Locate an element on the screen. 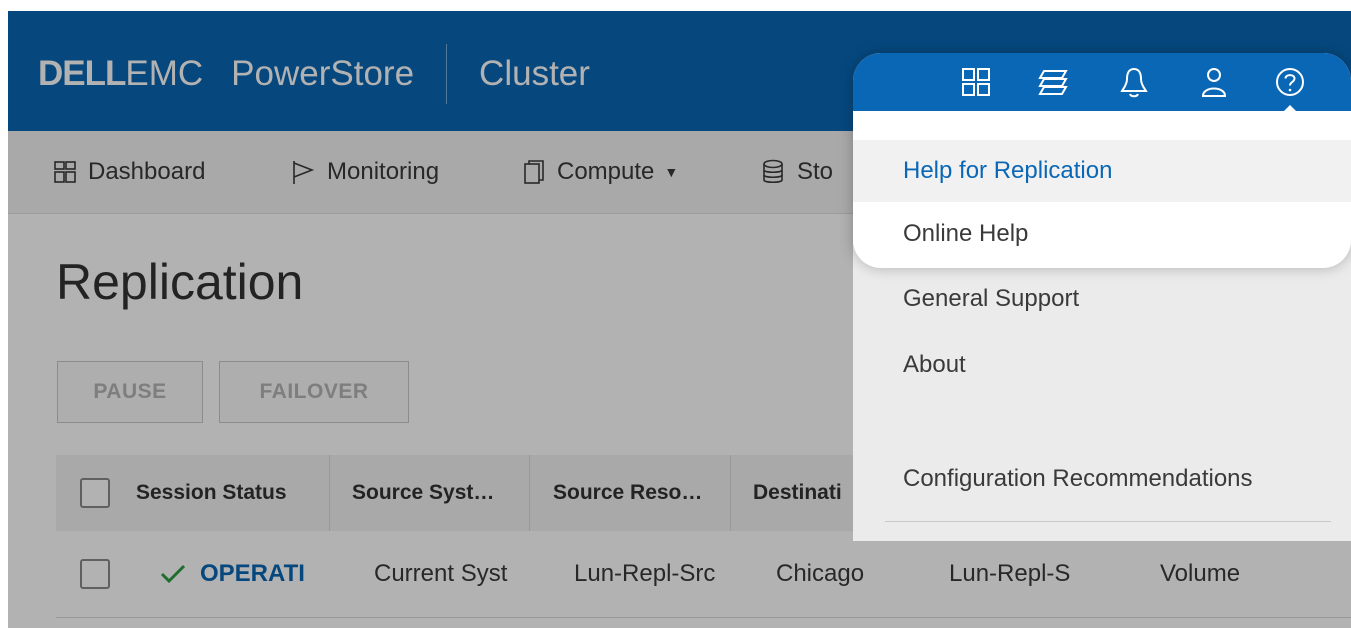  header-icon-bar is located at coordinates (1102, 82).